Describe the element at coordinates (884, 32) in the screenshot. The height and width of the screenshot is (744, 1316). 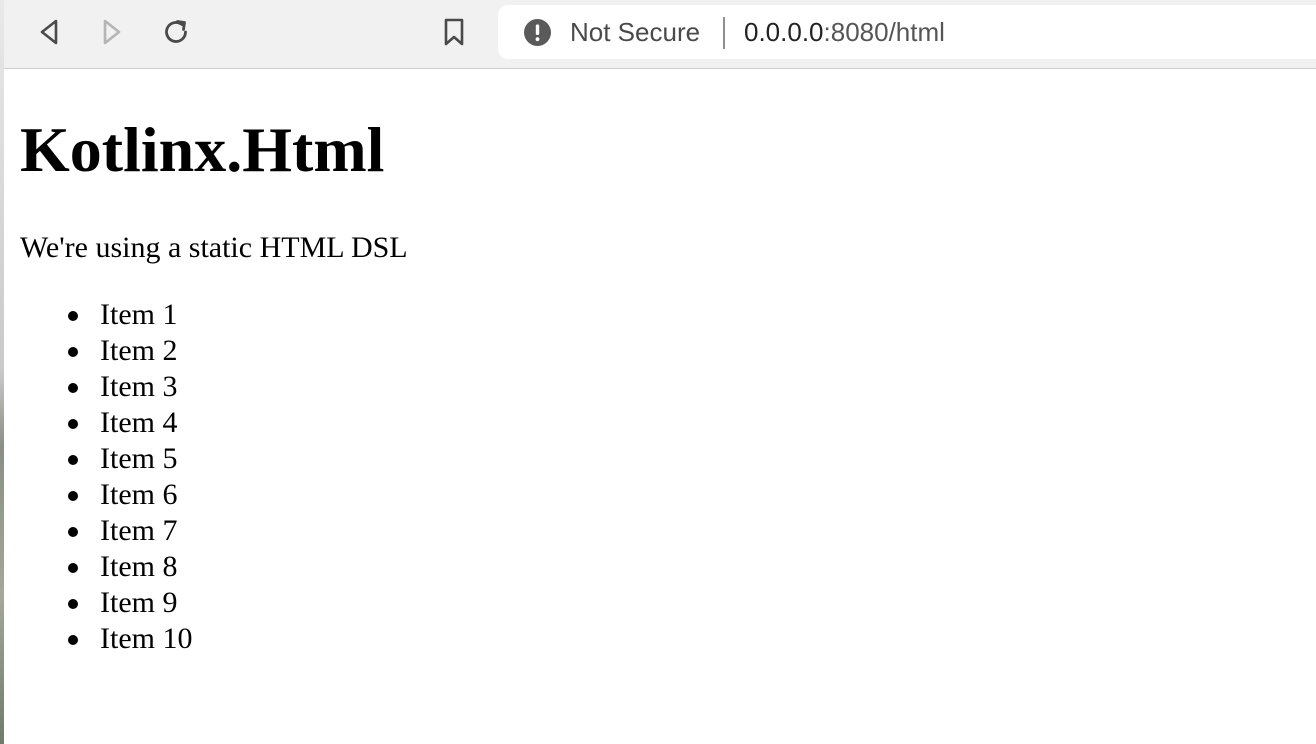
I see `url-path: :8080/html` at that location.